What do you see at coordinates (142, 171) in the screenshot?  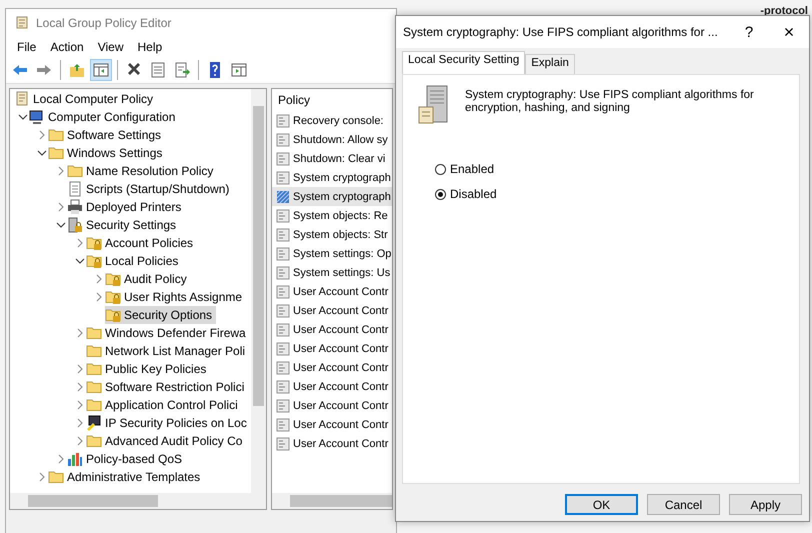 I see `tree-item: Name Resolution Policy` at bounding box center [142, 171].